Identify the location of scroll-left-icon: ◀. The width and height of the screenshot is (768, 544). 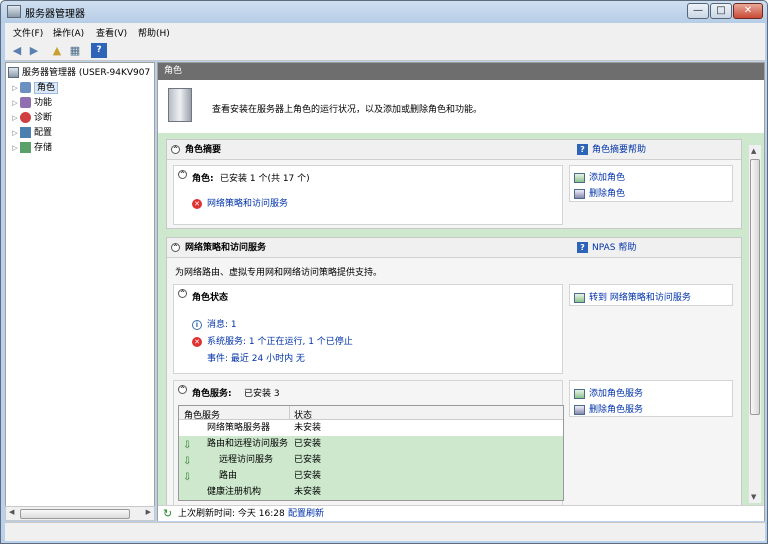
(11, 512).